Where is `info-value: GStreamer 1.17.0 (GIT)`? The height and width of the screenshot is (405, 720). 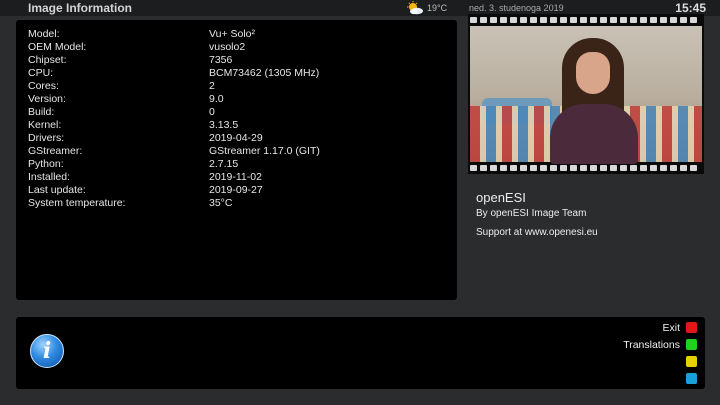 info-value: GStreamer 1.17.0 (GIT) is located at coordinates (264, 151).